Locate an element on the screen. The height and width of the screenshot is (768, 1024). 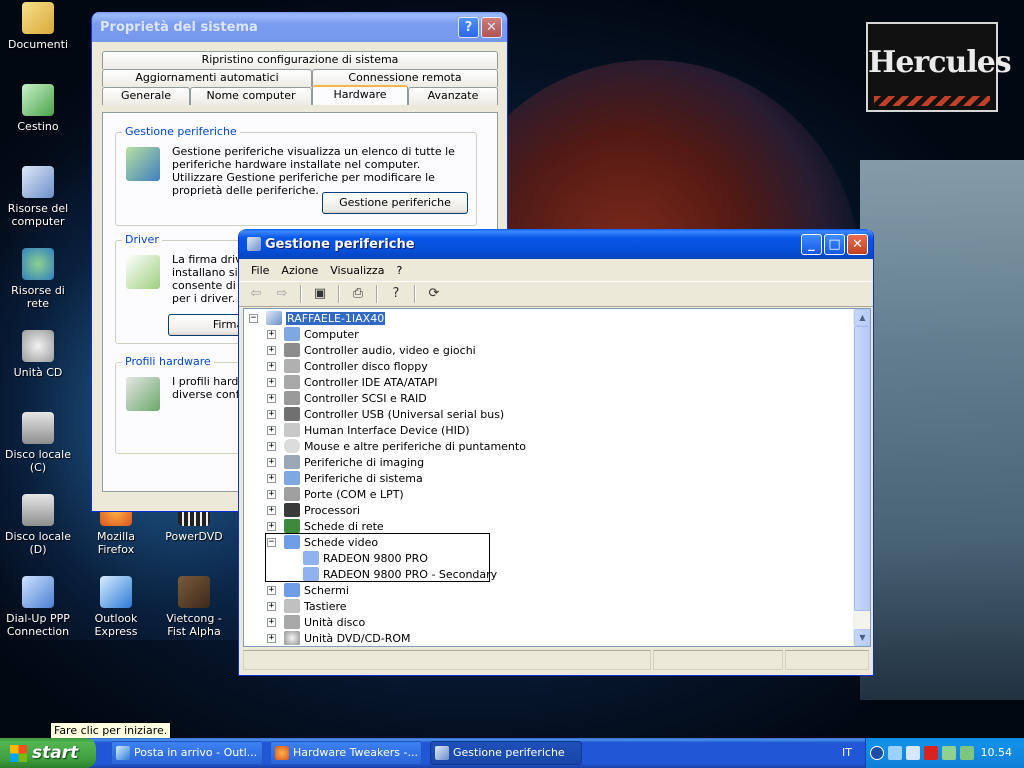
scroll-thumb is located at coordinates (862, 468).